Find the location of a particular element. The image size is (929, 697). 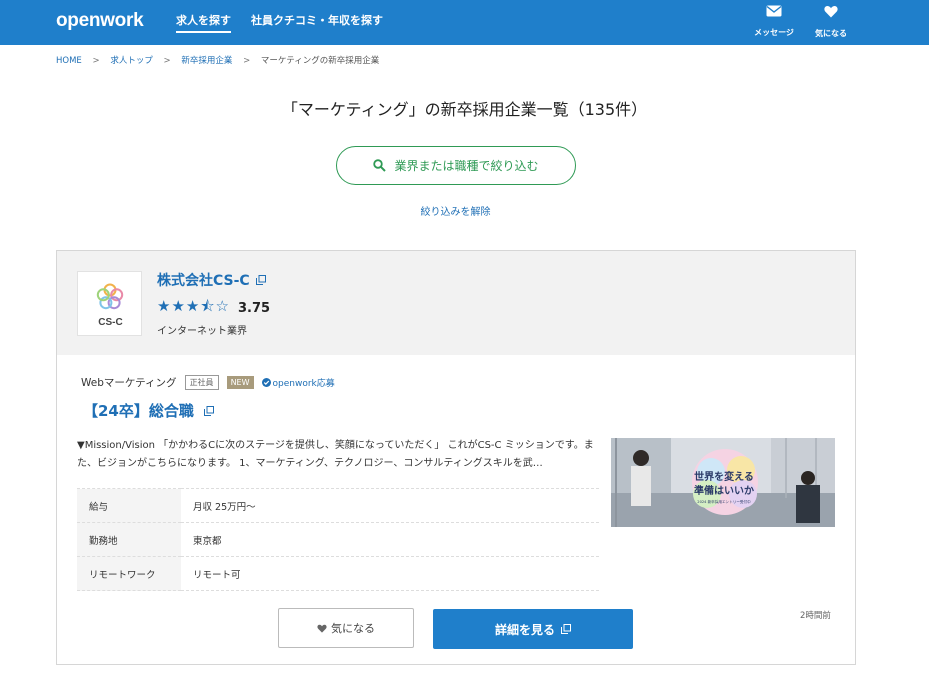

messages-label: メッセージ is located at coordinates (774, 32).